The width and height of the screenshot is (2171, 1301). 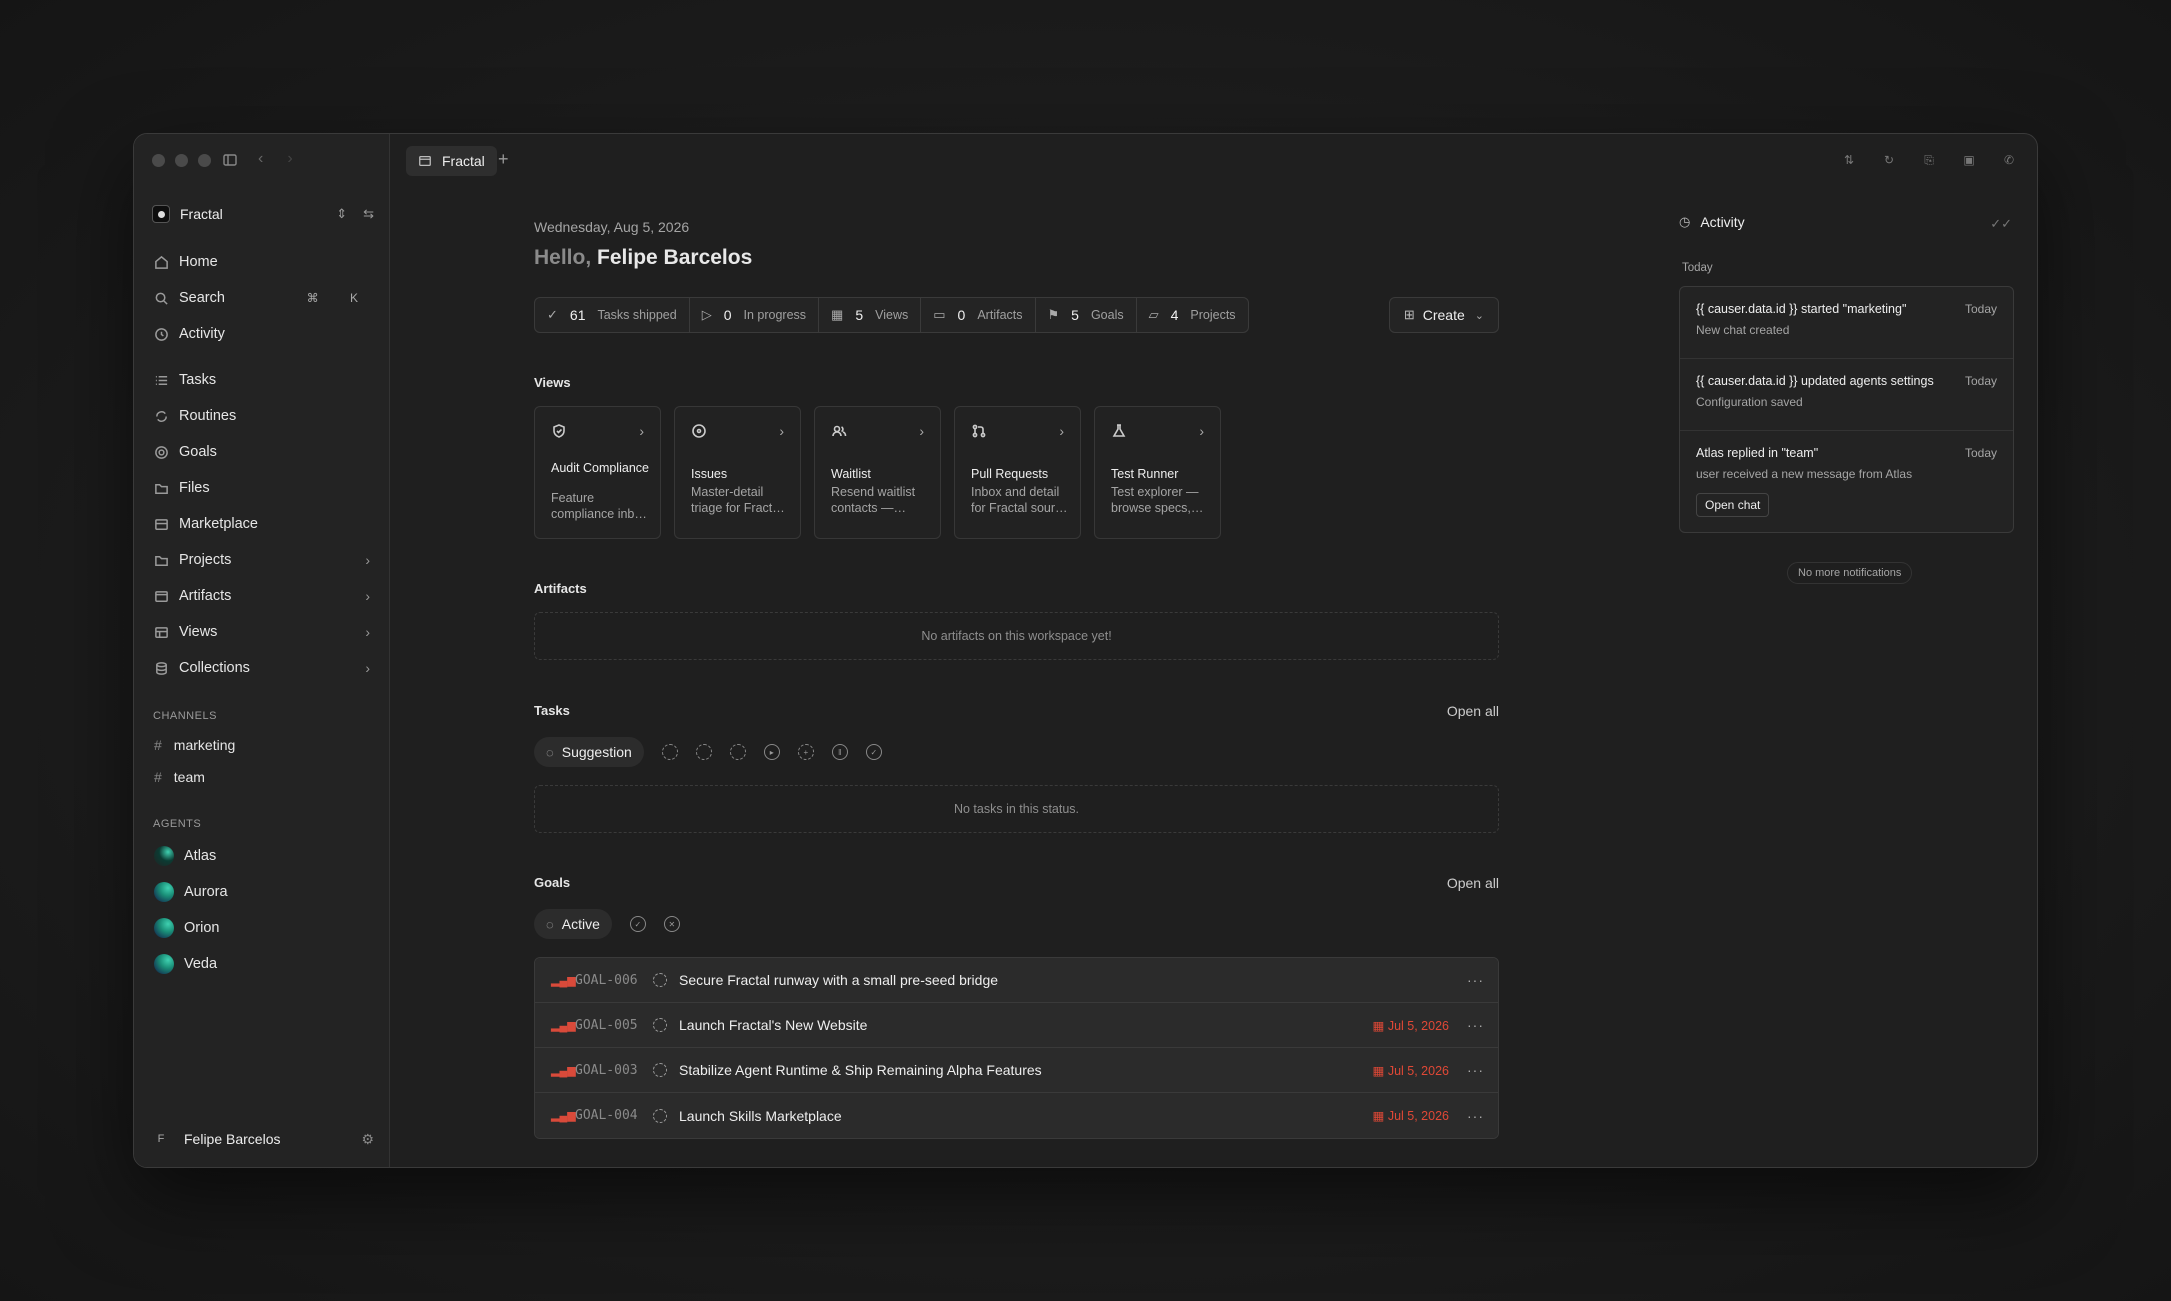 I want to click on status-planned-icon, so click(x=737, y=752).